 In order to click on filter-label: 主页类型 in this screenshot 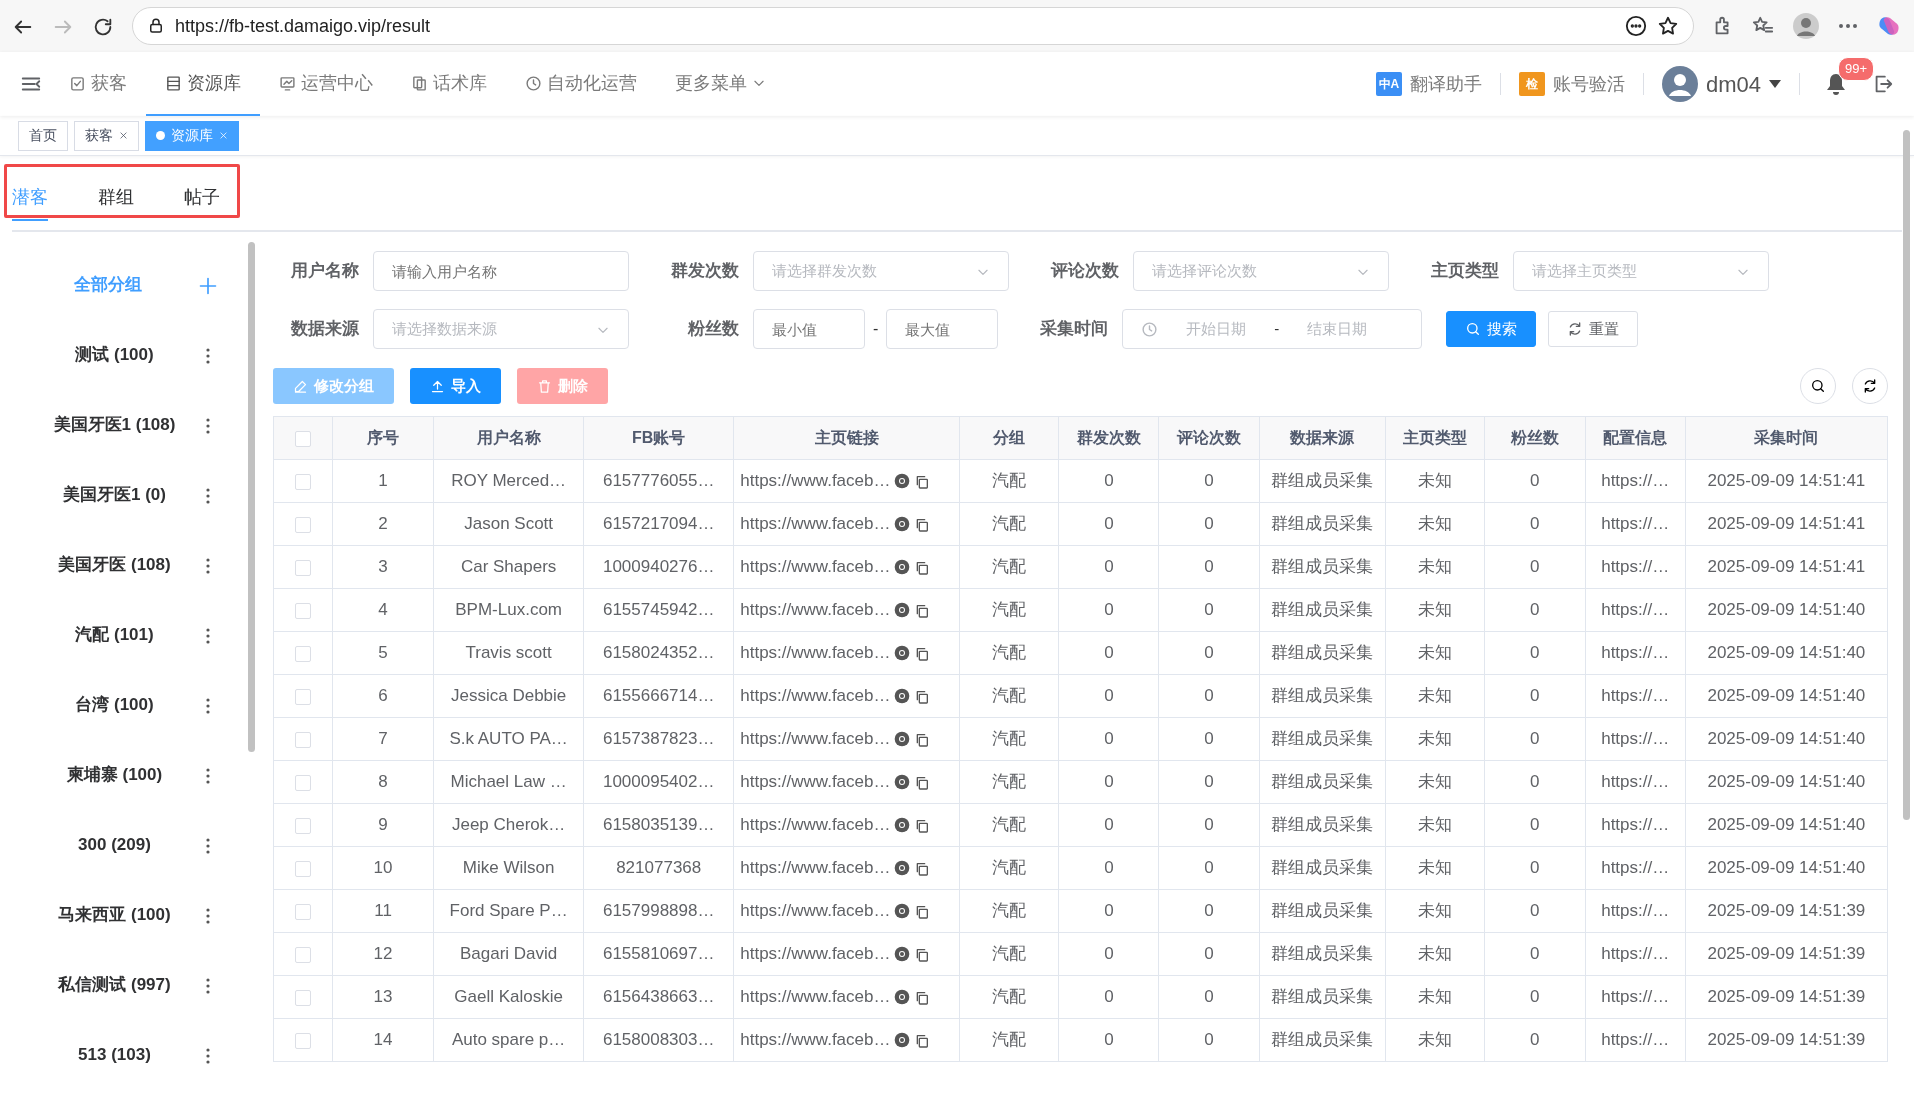, I will do `click(1465, 271)`.